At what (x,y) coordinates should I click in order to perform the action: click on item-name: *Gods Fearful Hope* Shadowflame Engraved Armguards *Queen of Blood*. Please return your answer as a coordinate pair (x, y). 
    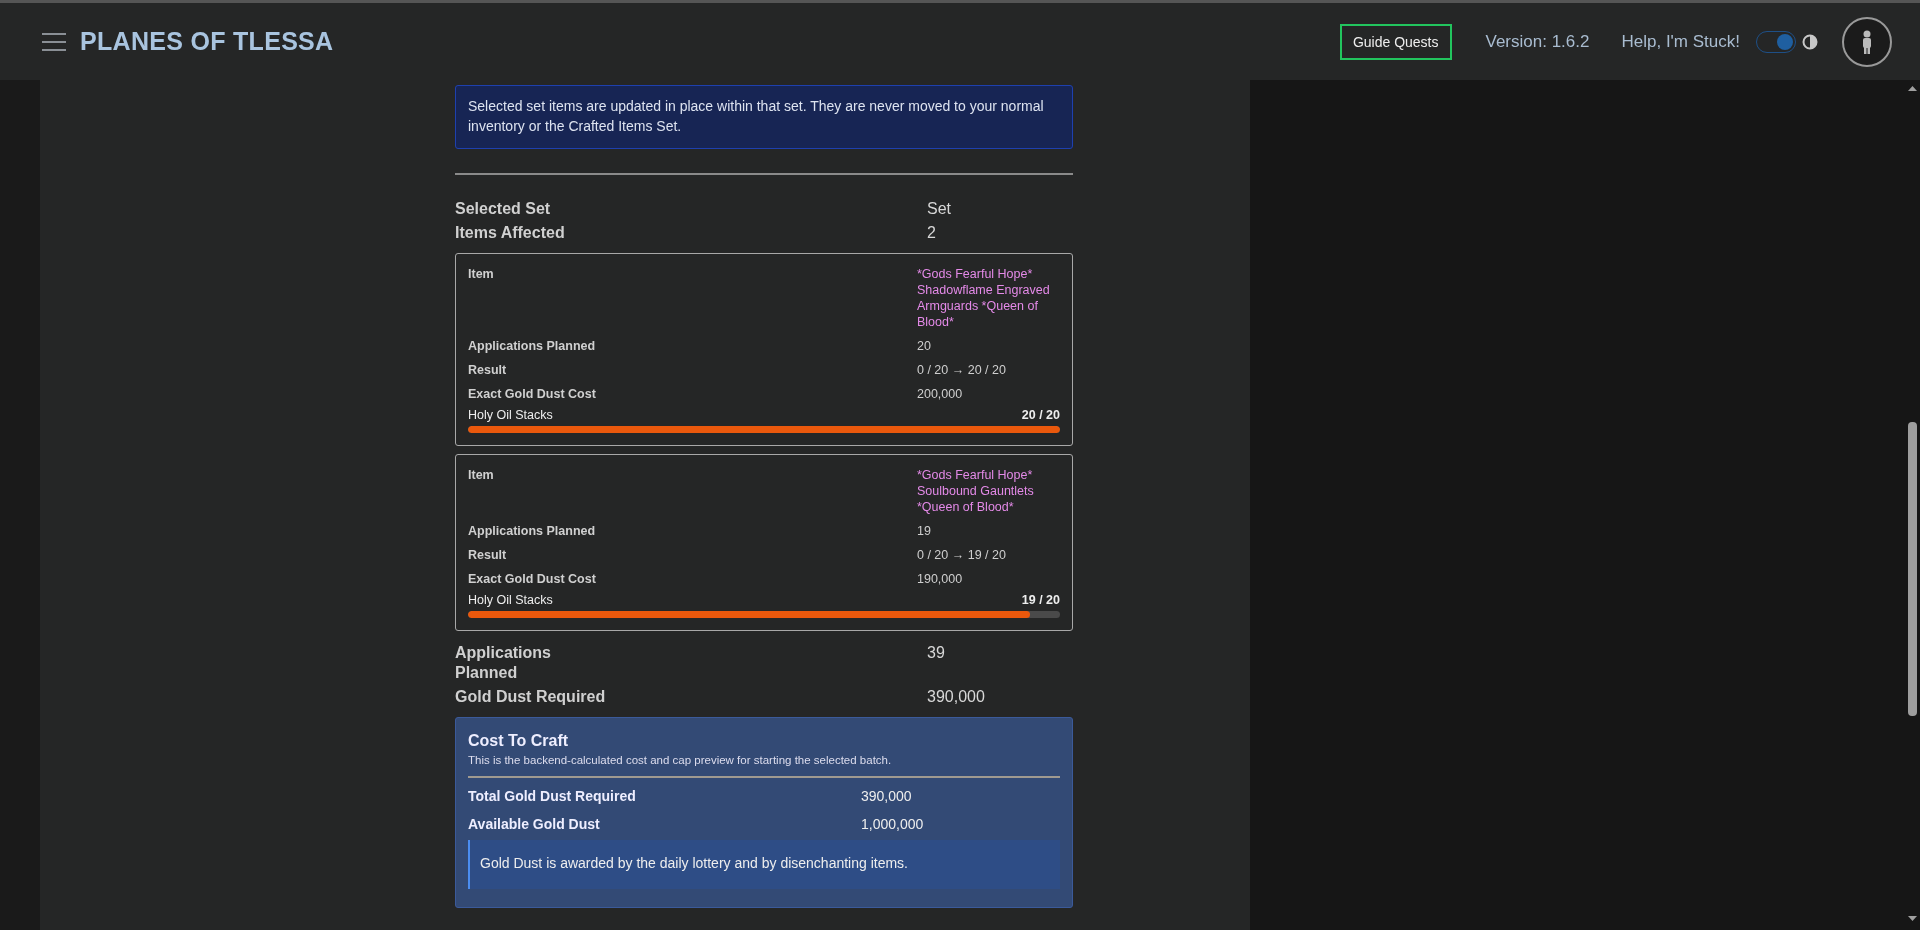
    Looking at the image, I should click on (984, 298).